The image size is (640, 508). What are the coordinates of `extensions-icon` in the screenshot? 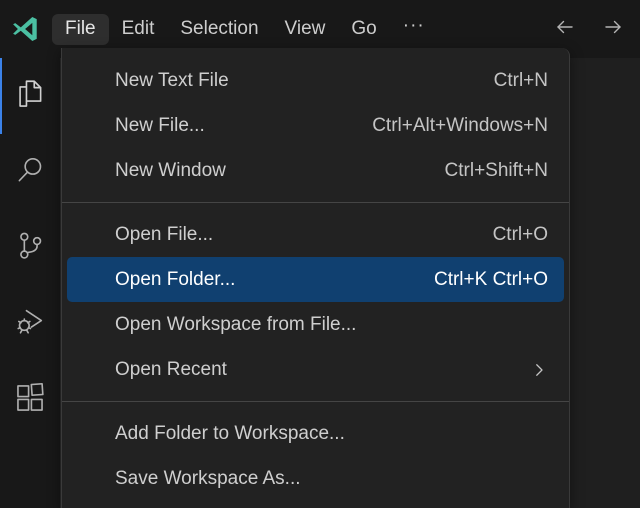 It's located at (30, 400).